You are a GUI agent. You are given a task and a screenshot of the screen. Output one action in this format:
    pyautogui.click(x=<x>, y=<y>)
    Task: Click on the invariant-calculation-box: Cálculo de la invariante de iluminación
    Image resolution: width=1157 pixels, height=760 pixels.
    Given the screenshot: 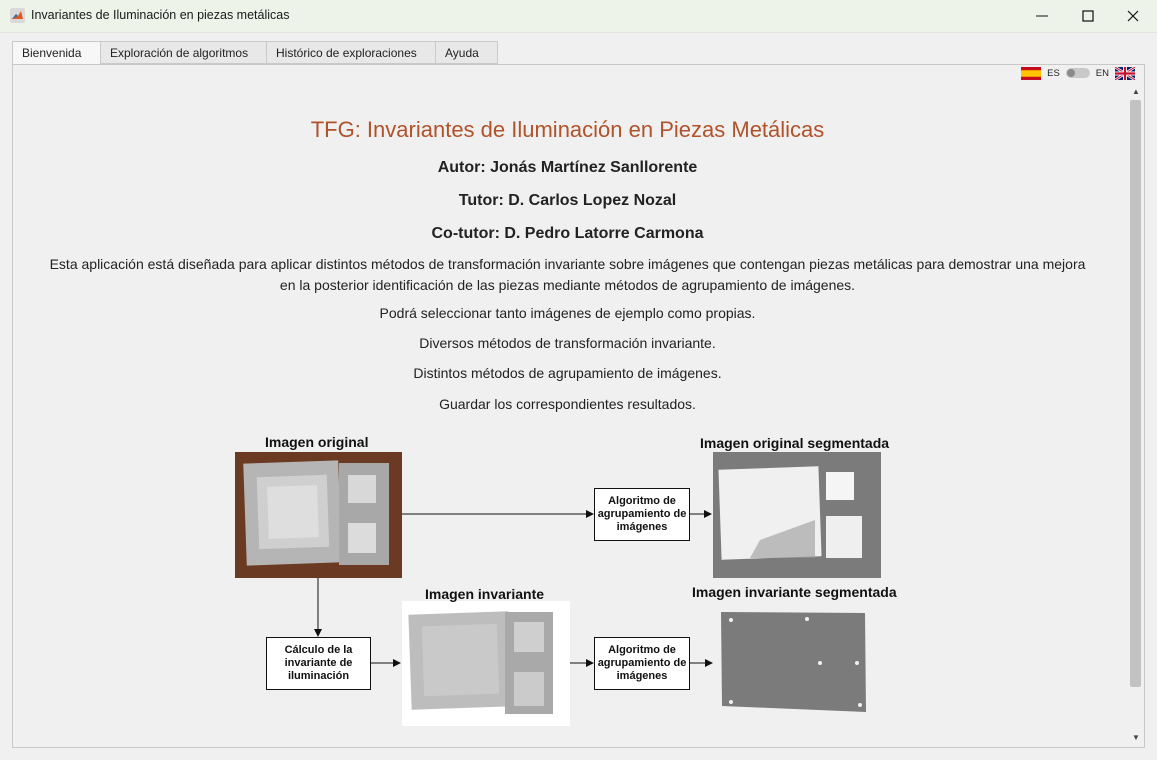 What is the action you would take?
    pyautogui.click(x=318, y=663)
    